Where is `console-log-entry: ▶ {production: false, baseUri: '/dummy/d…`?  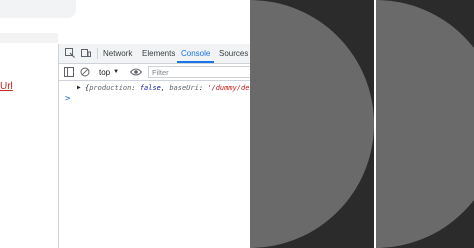 console-log-entry: ▶ {production: false, baseUri: '/dummy/d… is located at coordinates (155, 88).